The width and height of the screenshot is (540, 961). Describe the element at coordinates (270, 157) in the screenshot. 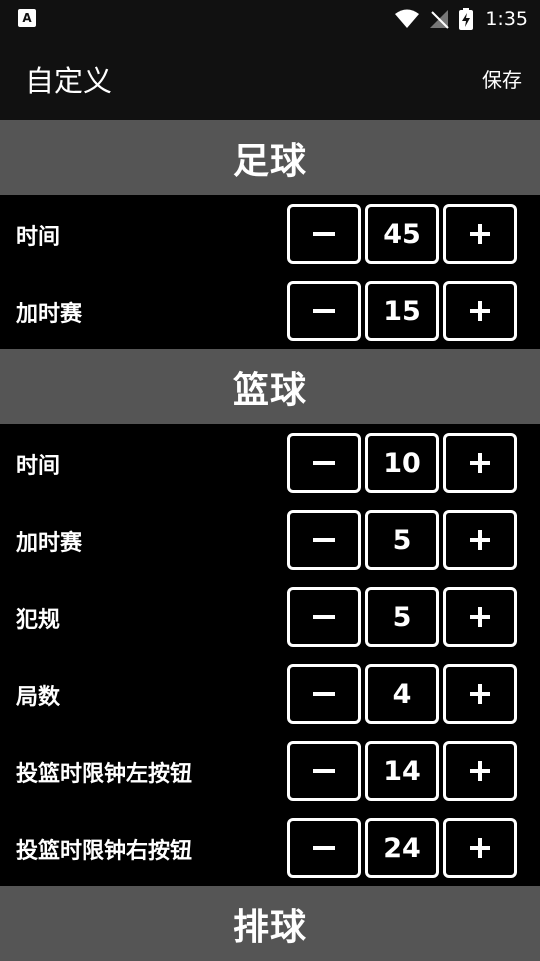

I see `section-header-football: 足球` at that location.